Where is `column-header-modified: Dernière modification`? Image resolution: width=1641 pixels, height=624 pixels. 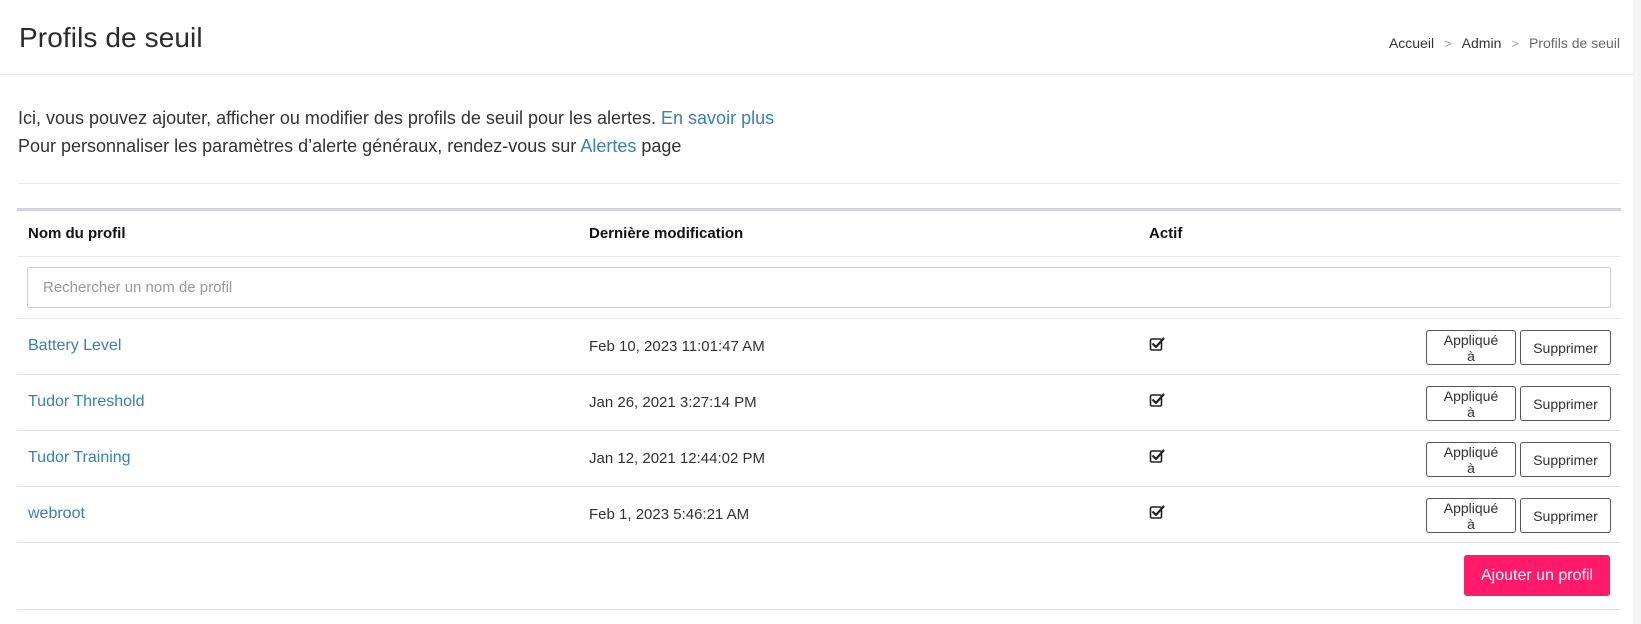 column-header-modified: Dernière modification is located at coordinates (666, 233).